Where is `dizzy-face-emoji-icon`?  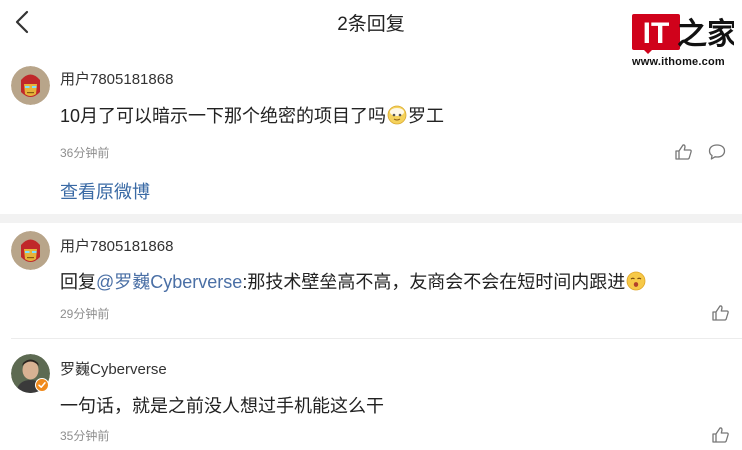
dizzy-face-emoji-icon is located at coordinates (397, 115).